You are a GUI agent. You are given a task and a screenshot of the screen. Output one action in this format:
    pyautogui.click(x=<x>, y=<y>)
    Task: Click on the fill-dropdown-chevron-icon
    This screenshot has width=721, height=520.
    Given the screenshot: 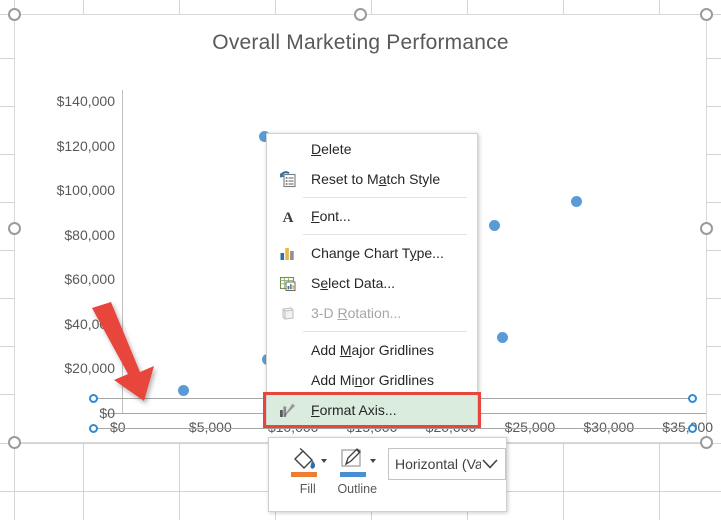 What is the action you would take?
    pyautogui.click(x=323, y=461)
    